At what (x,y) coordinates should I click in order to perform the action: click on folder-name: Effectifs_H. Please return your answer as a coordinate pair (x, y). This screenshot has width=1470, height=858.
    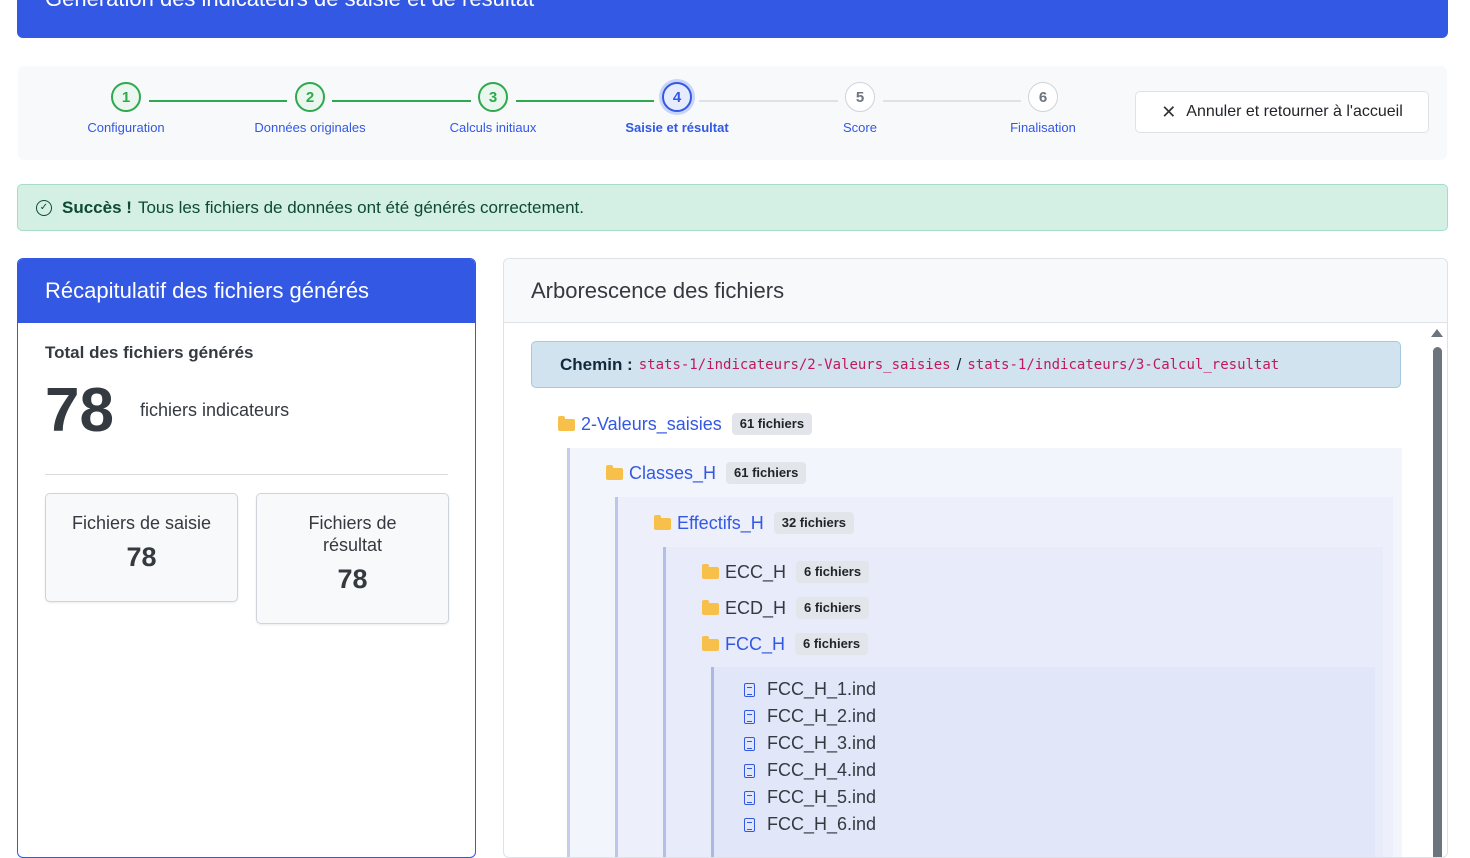
    Looking at the image, I should click on (720, 522).